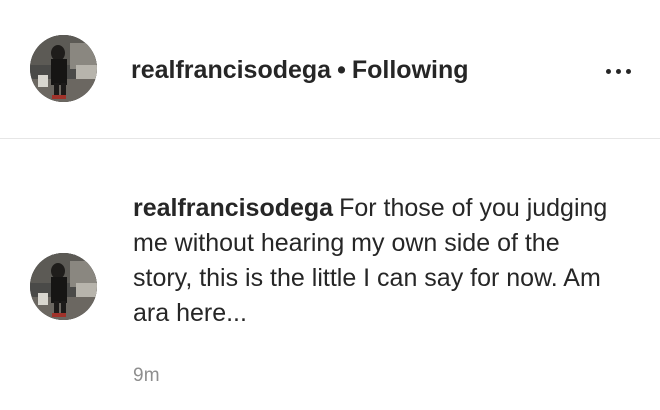 The height and width of the screenshot is (410, 660). I want to click on post-timestamp: 9m, so click(146, 376).